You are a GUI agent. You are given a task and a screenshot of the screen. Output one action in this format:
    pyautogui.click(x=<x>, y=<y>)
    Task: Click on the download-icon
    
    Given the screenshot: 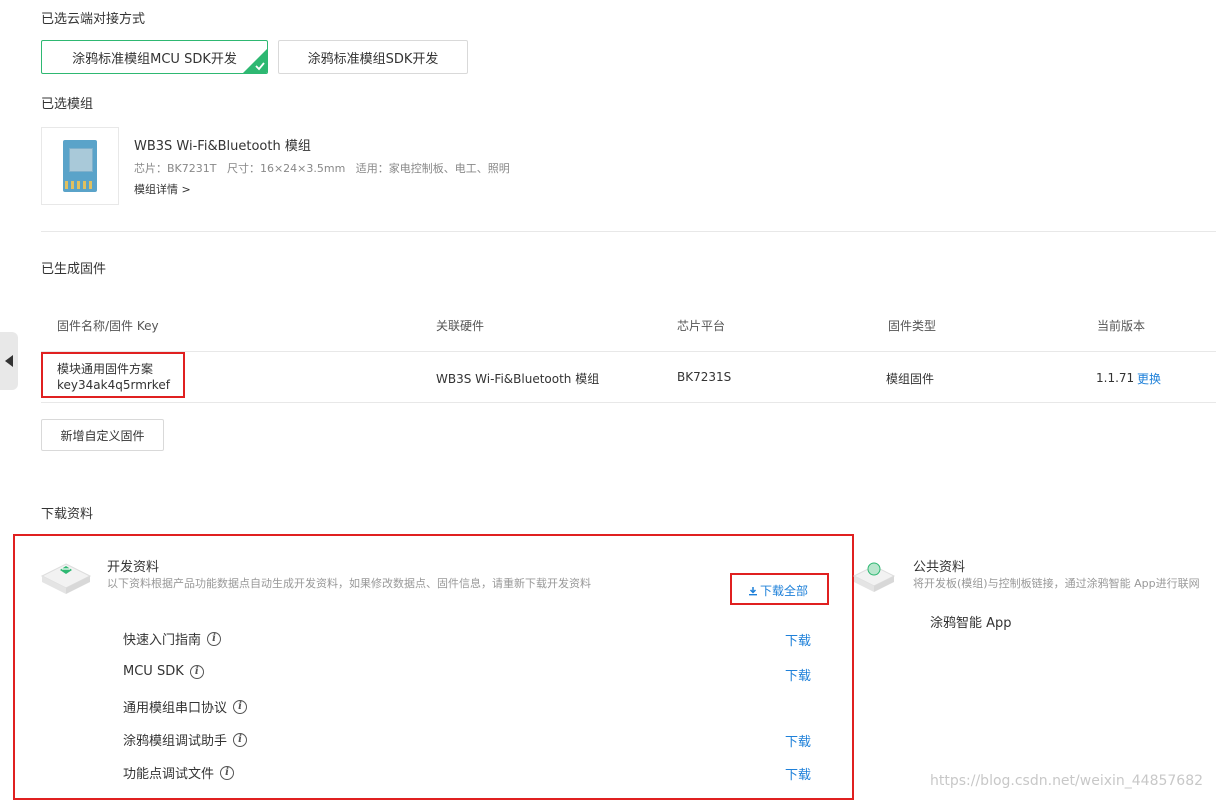 What is the action you would take?
    pyautogui.click(x=753, y=590)
    